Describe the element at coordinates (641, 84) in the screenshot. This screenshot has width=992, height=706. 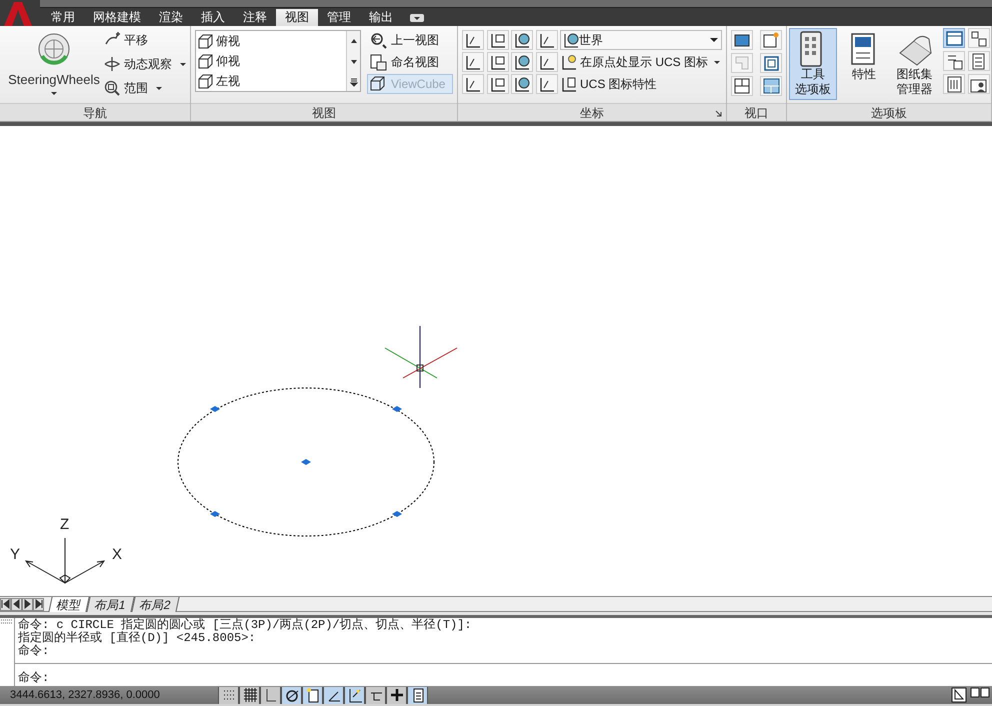
I see `ucs-icon-properties-button: UCS 图标特性` at that location.